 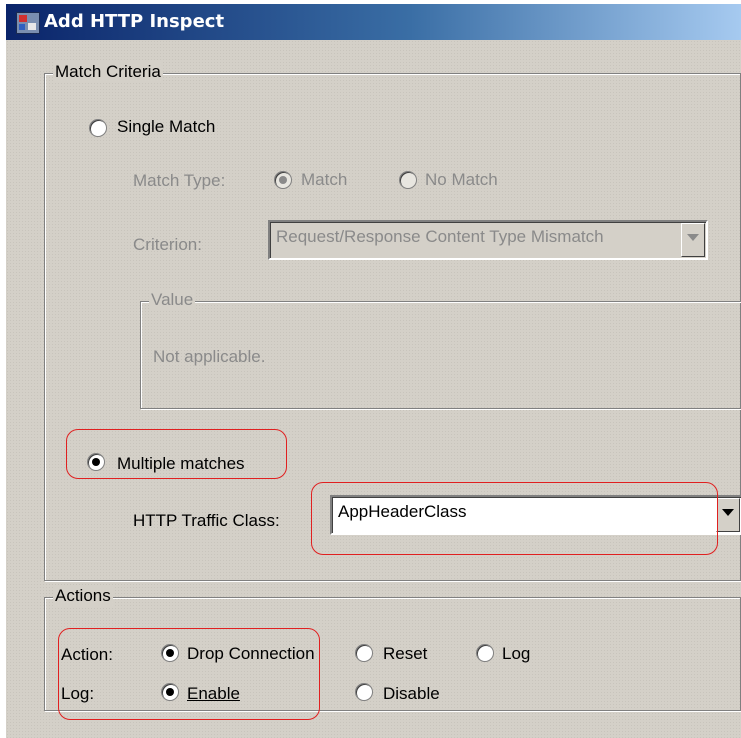 I want to click on single-match-label: Single Match, so click(x=166, y=127).